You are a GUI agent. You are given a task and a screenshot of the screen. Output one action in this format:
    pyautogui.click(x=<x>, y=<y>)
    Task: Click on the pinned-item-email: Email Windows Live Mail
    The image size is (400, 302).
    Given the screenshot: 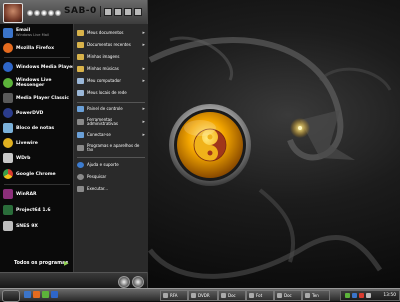 What is the action you would take?
    pyautogui.click(x=36, y=33)
    